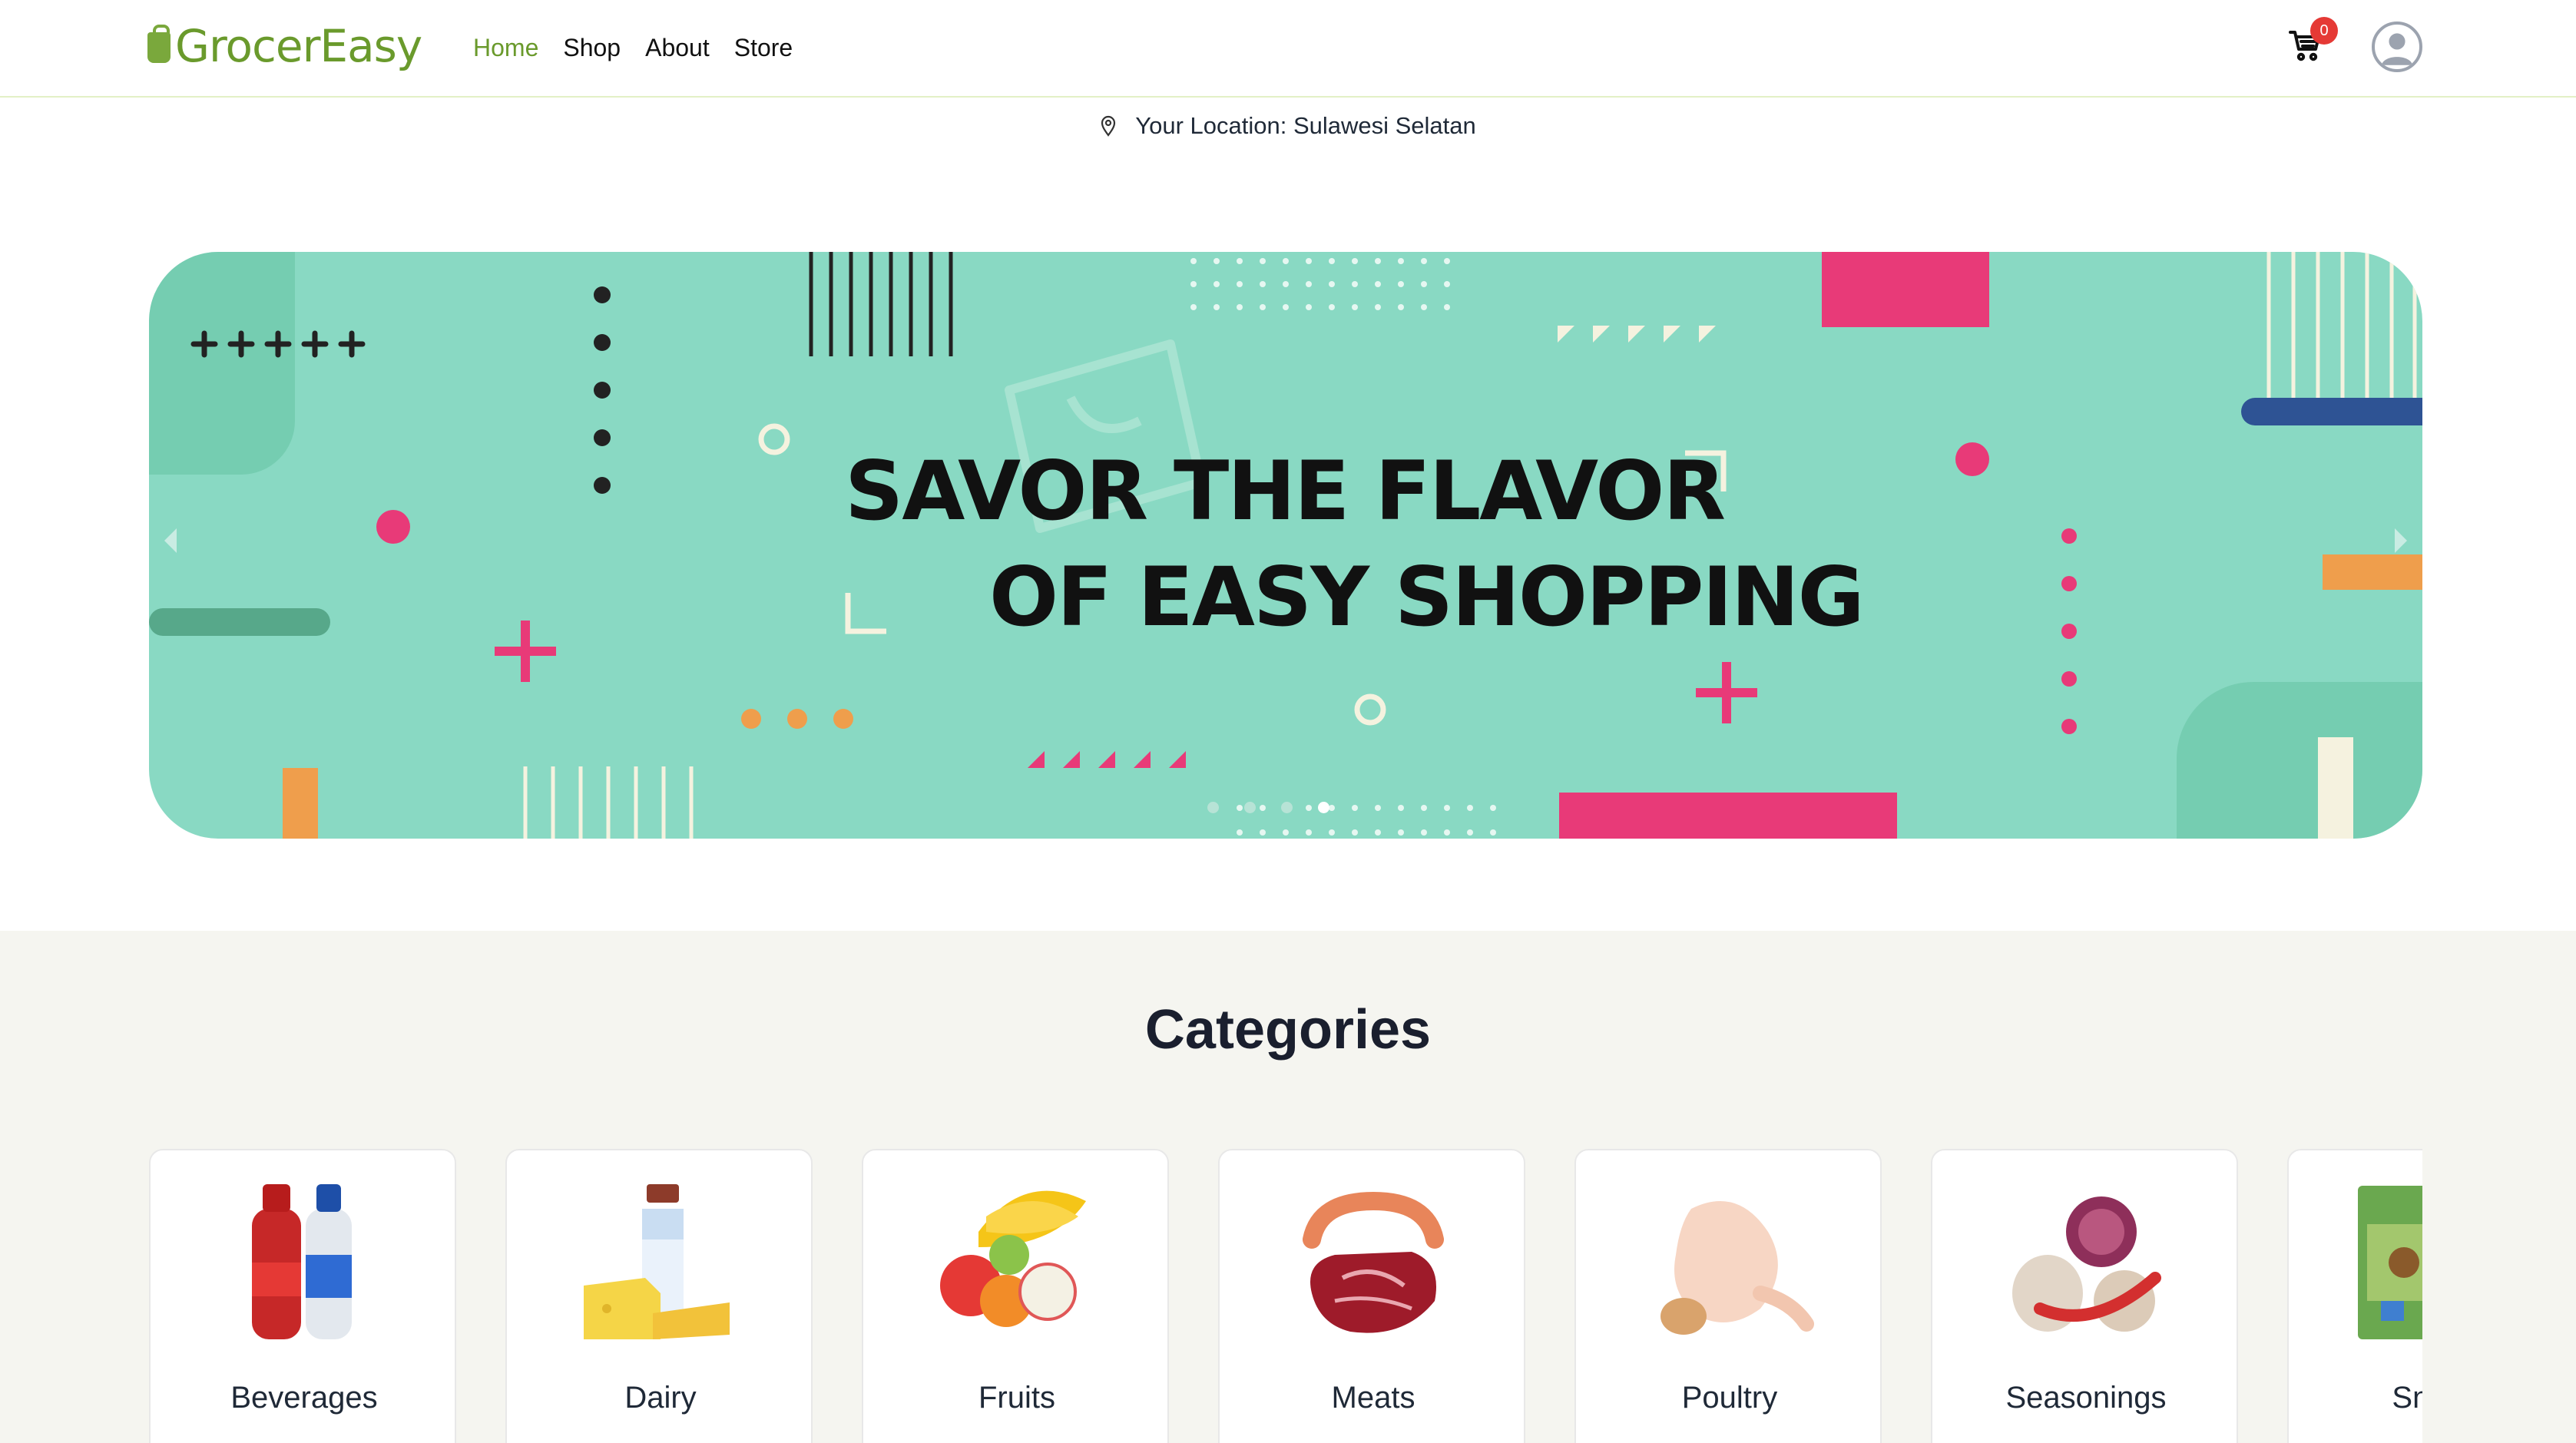 Image resolution: width=2576 pixels, height=1443 pixels. What do you see at coordinates (170, 540) in the screenshot?
I see `carousel-prev-arrow-icon` at bounding box center [170, 540].